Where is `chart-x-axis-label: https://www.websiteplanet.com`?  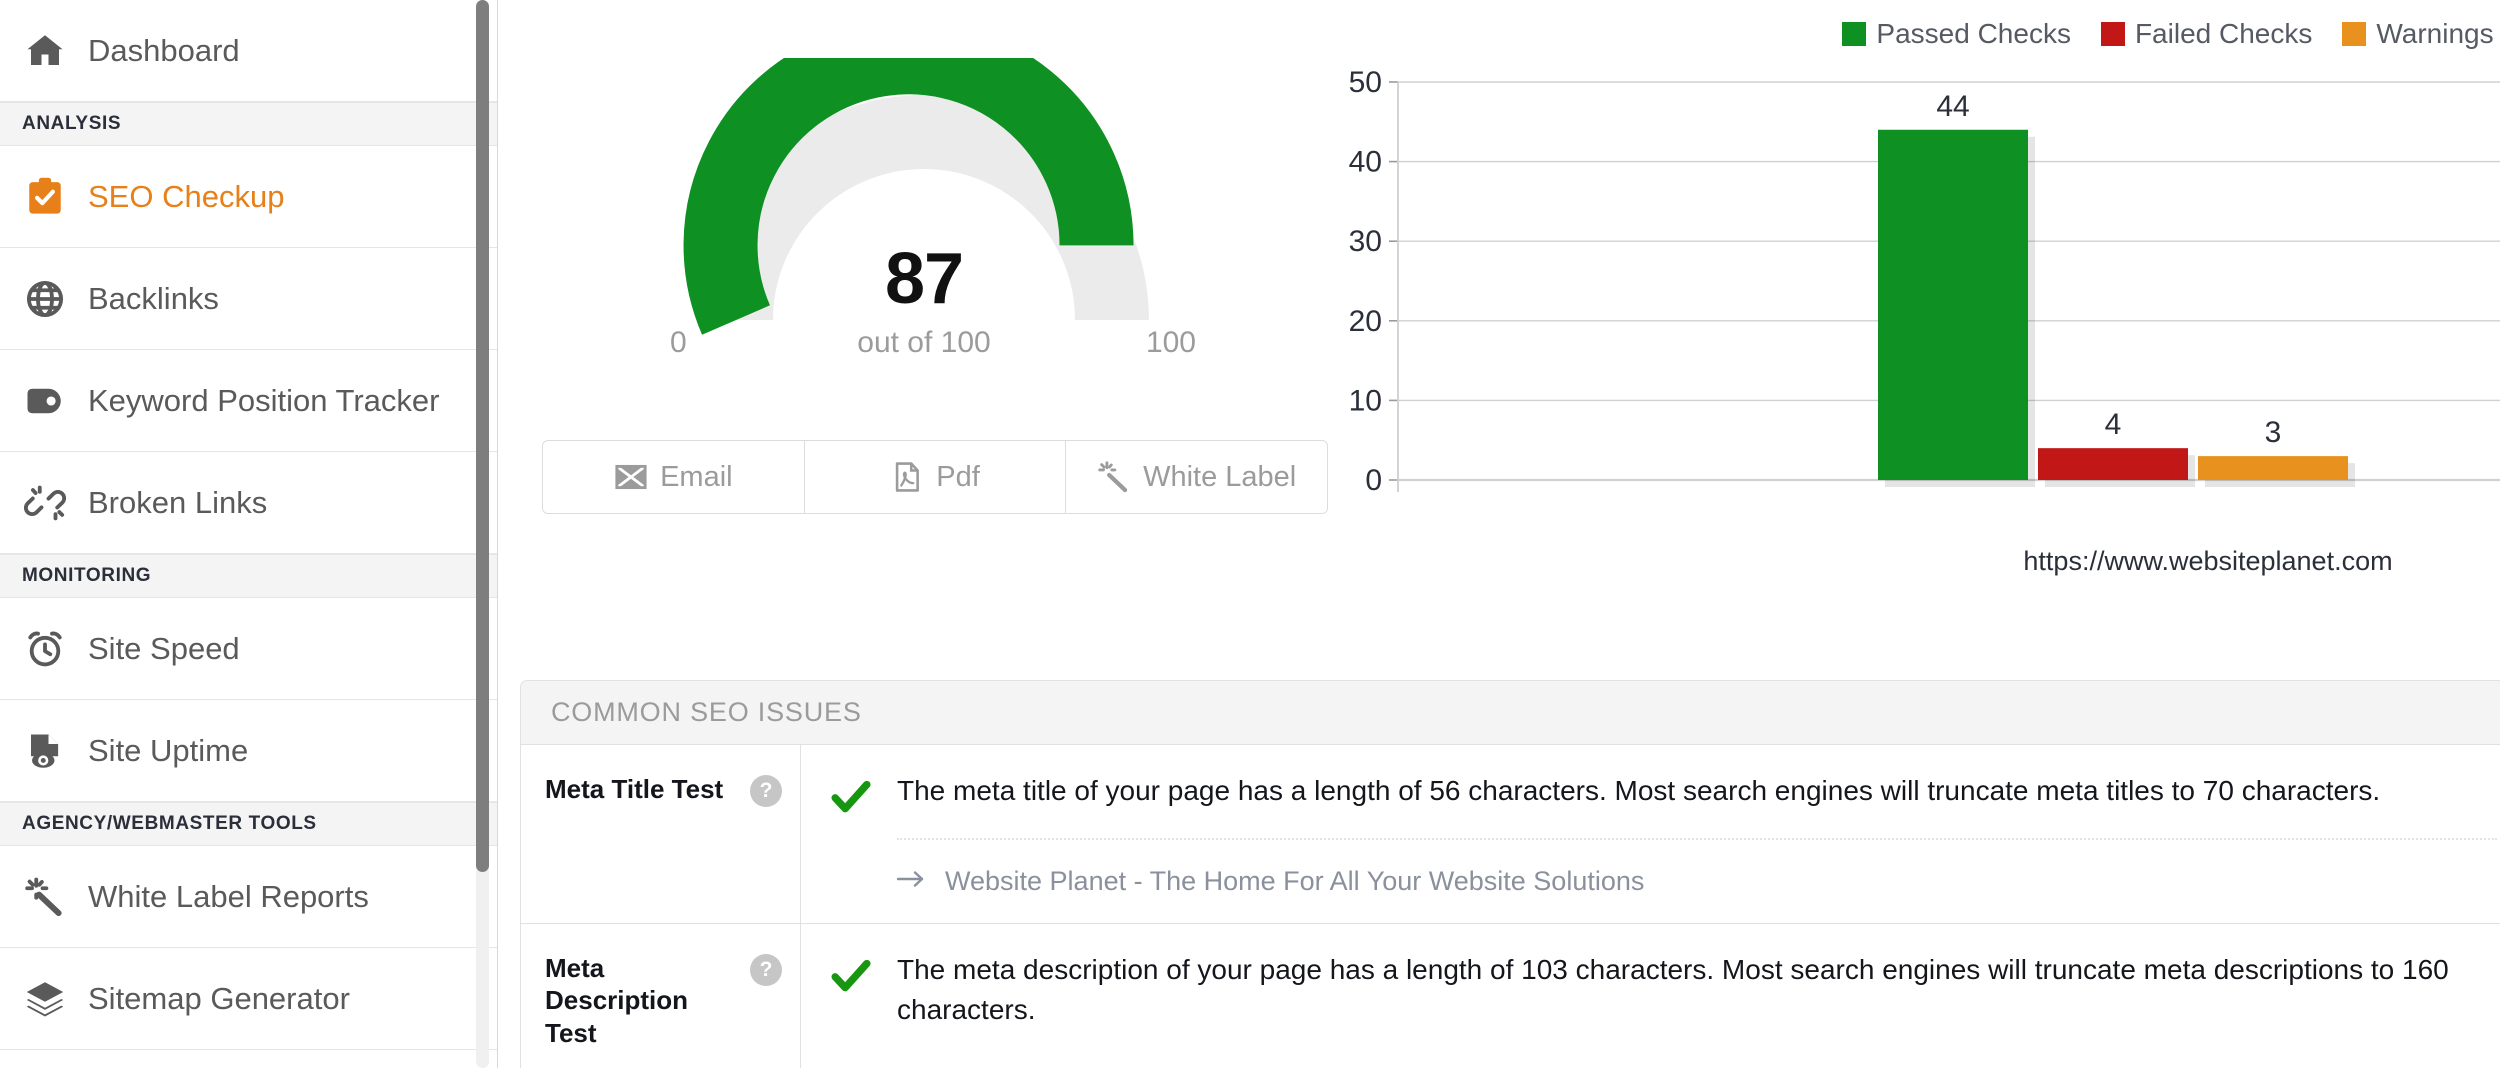 chart-x-axis-label: https://www.websiteplanet.com is located at coordinates (2208, 561).